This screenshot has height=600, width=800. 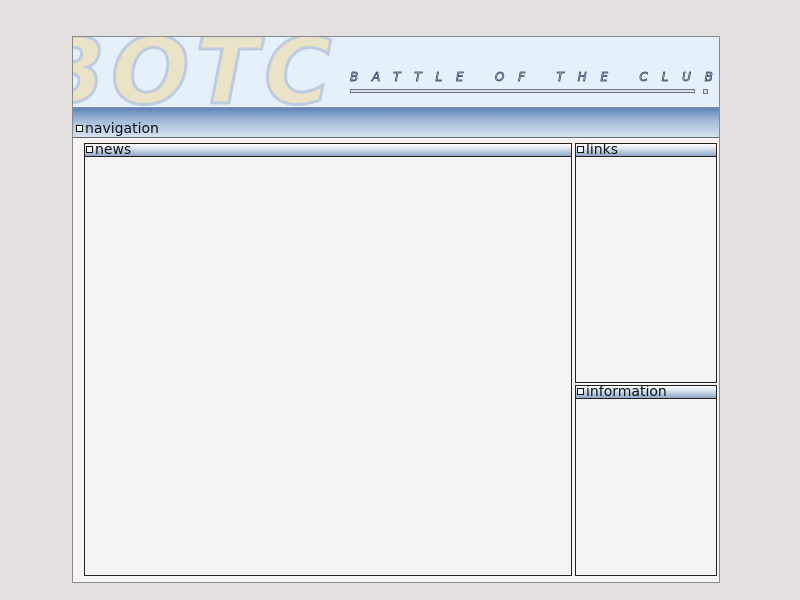 What do you see at coordinates (705, 91) in the screenshot?
I see `tagline-dot` at bounding box center [705, 91].